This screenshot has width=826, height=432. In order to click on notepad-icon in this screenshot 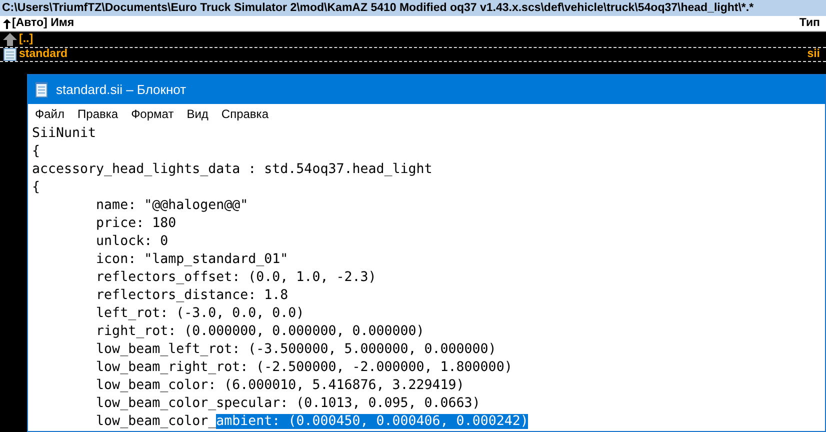, I will do `click(41, 90)`.